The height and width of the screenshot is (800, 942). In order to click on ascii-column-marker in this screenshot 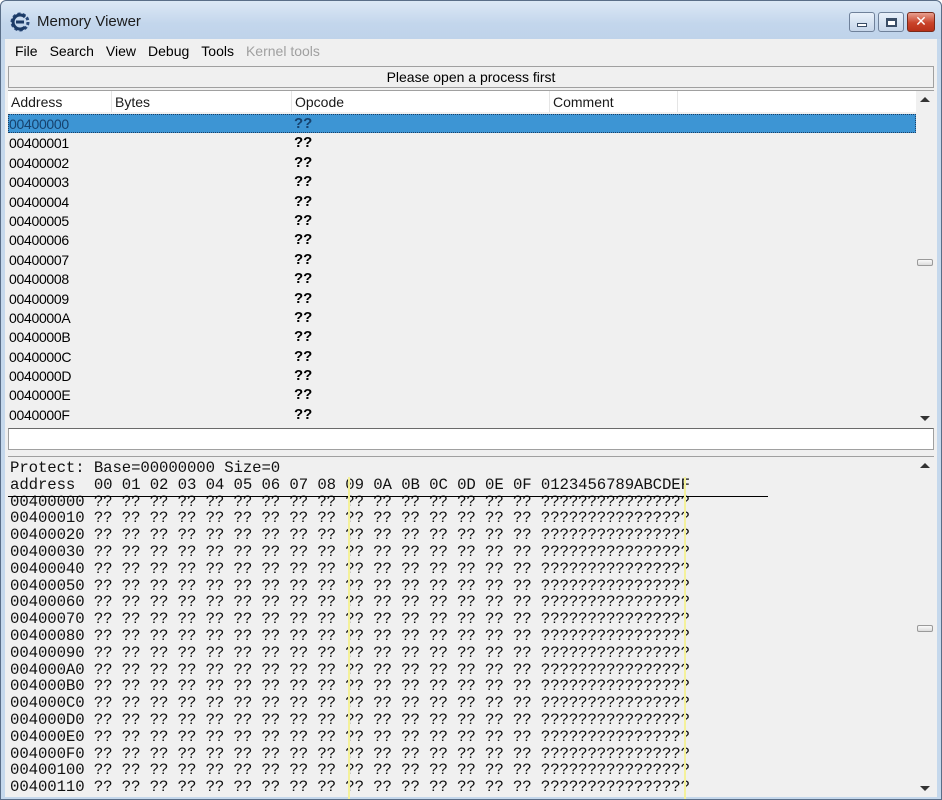, I will do `click(685, 638)`.